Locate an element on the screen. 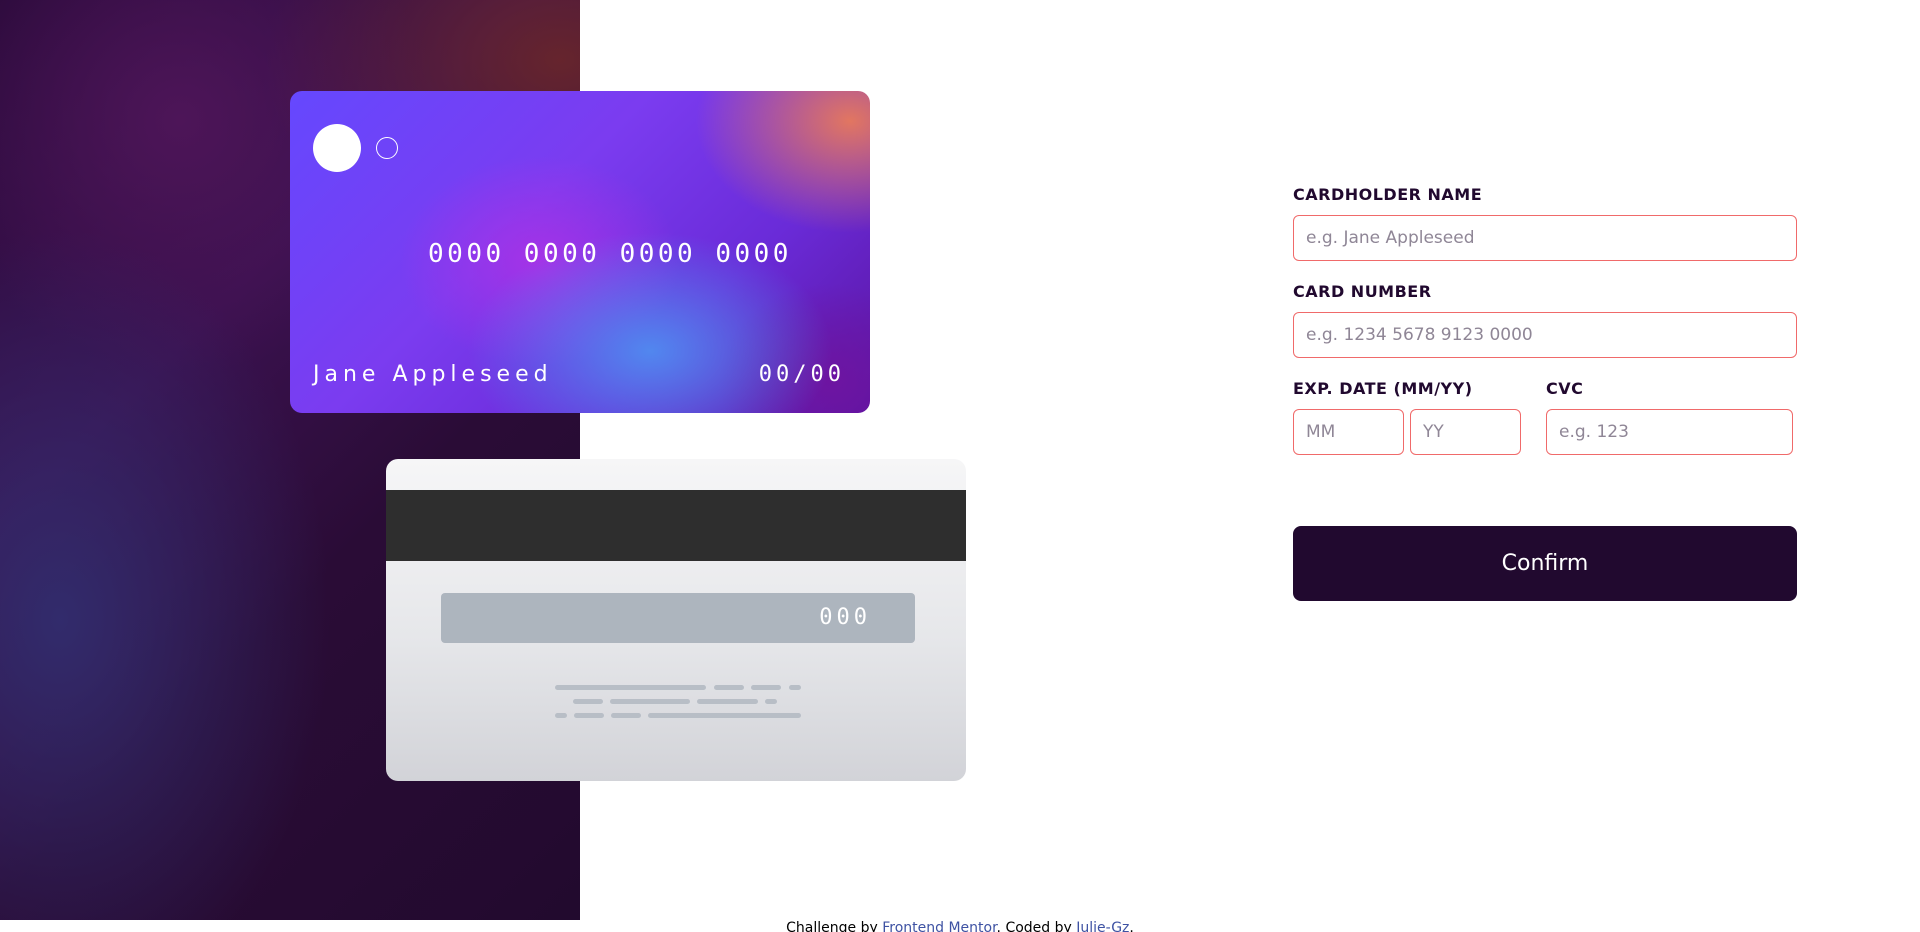 The height and width of the screenshot is (932, 1920). cardholder-label: CARDHOLDER NAME is located at coordinates (1388, 194).